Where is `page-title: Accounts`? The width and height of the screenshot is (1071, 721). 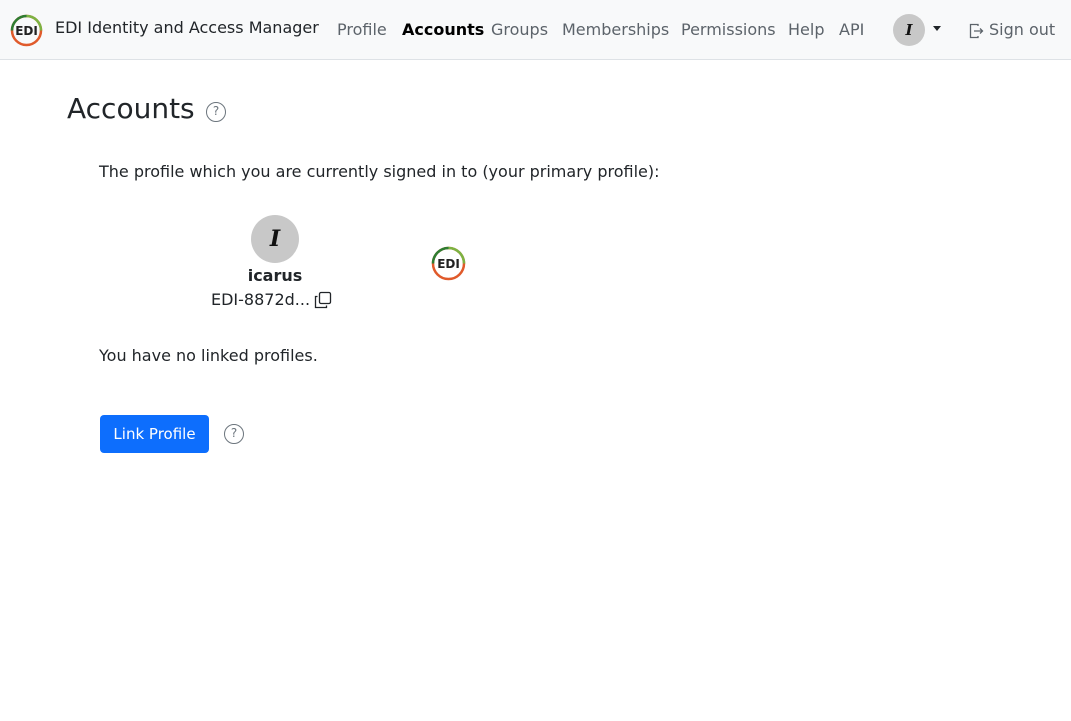
page-title: Accounts is located at coordinates (131, 108).